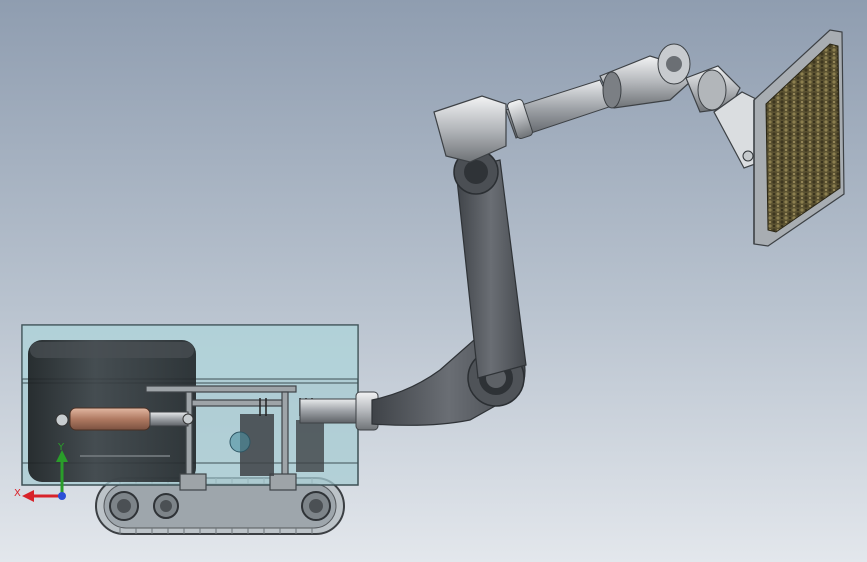  I want to click on tool-mount-bolt, so click(748, 156).